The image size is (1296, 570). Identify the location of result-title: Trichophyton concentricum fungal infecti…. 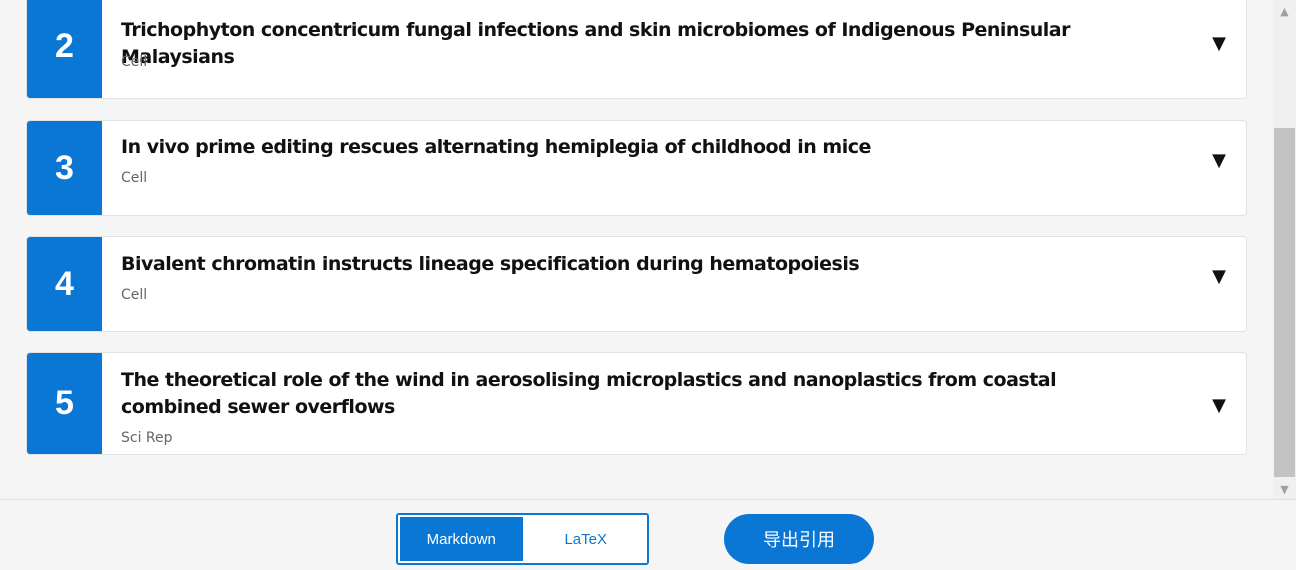
(651, 44).